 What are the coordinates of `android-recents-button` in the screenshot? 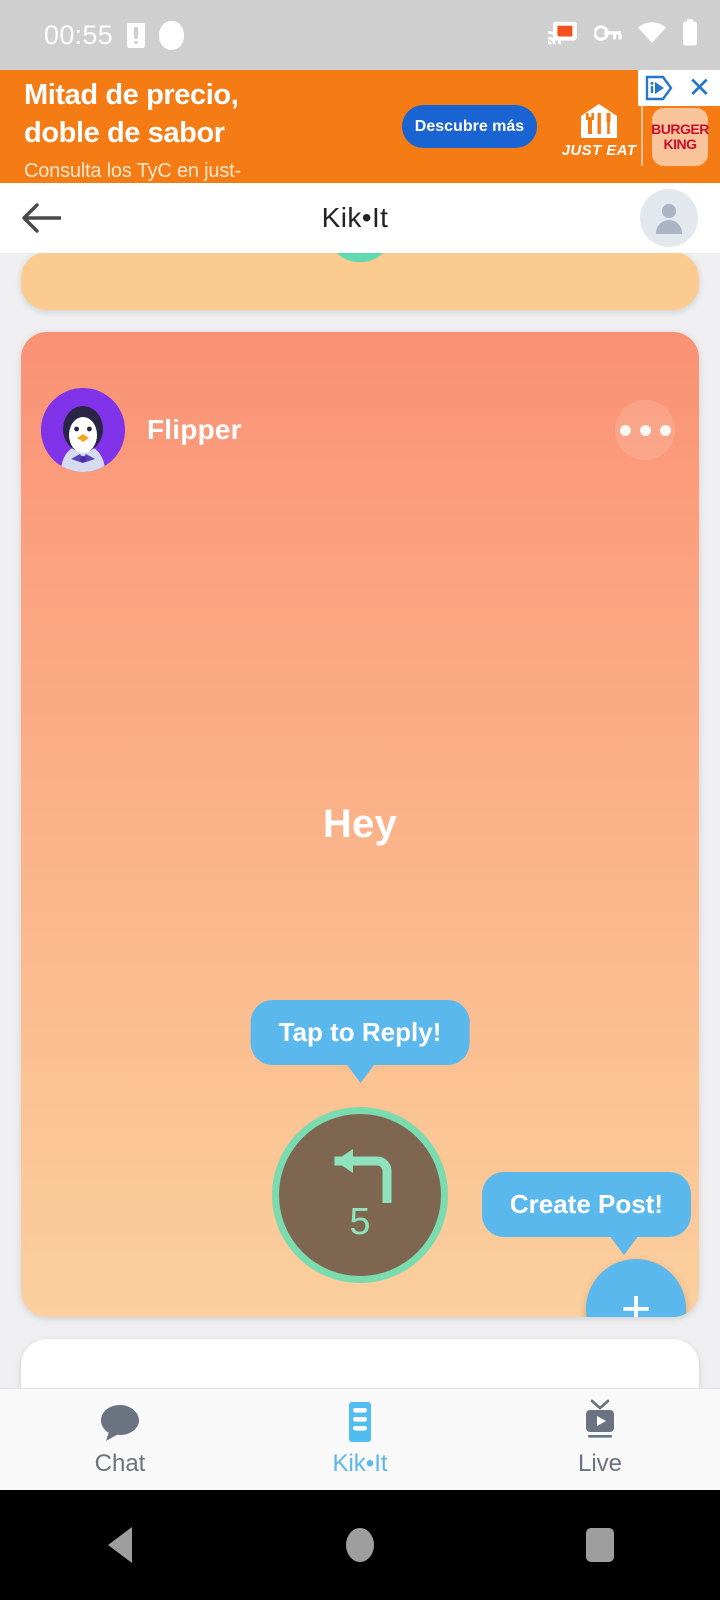 It's located at (600, 1545).